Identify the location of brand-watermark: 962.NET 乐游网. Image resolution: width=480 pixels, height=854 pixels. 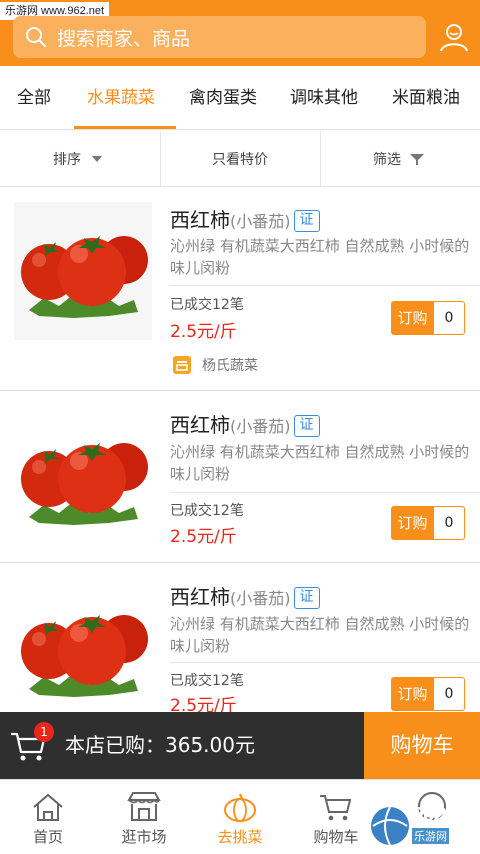
(424, 826).